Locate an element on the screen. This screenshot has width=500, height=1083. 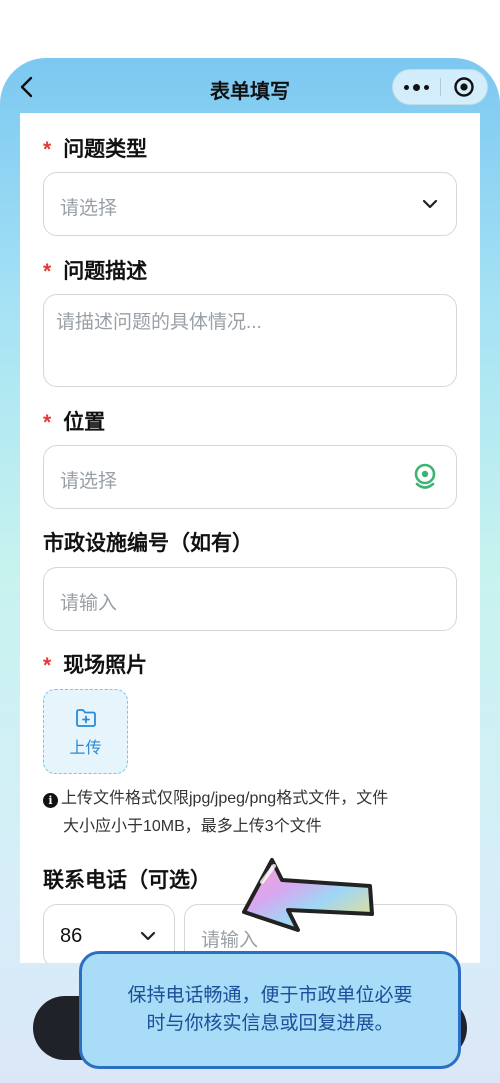
upload-photo-button: 上传 is located at coordinates (85, 731).